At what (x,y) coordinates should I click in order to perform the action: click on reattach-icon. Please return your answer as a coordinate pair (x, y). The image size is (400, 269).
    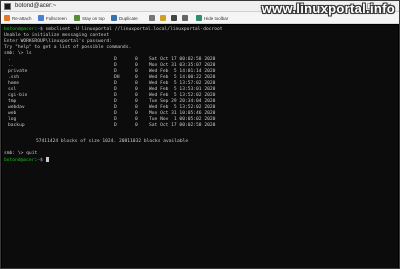
    Looking at the image, I should click on (7, 18).